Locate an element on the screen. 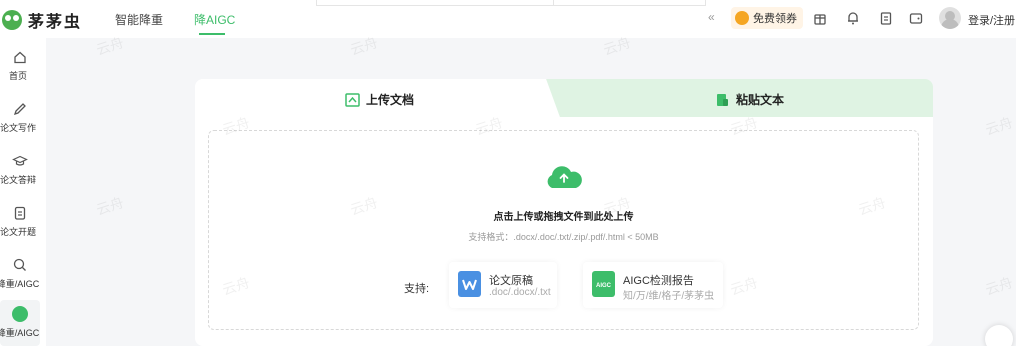 The height and width of the screenshot is (346, 1016). support-item-aigc-report: AIGC AIGC检测报告 知/万/维/格子/茅茅虫 is located at coordinates (653, 285).